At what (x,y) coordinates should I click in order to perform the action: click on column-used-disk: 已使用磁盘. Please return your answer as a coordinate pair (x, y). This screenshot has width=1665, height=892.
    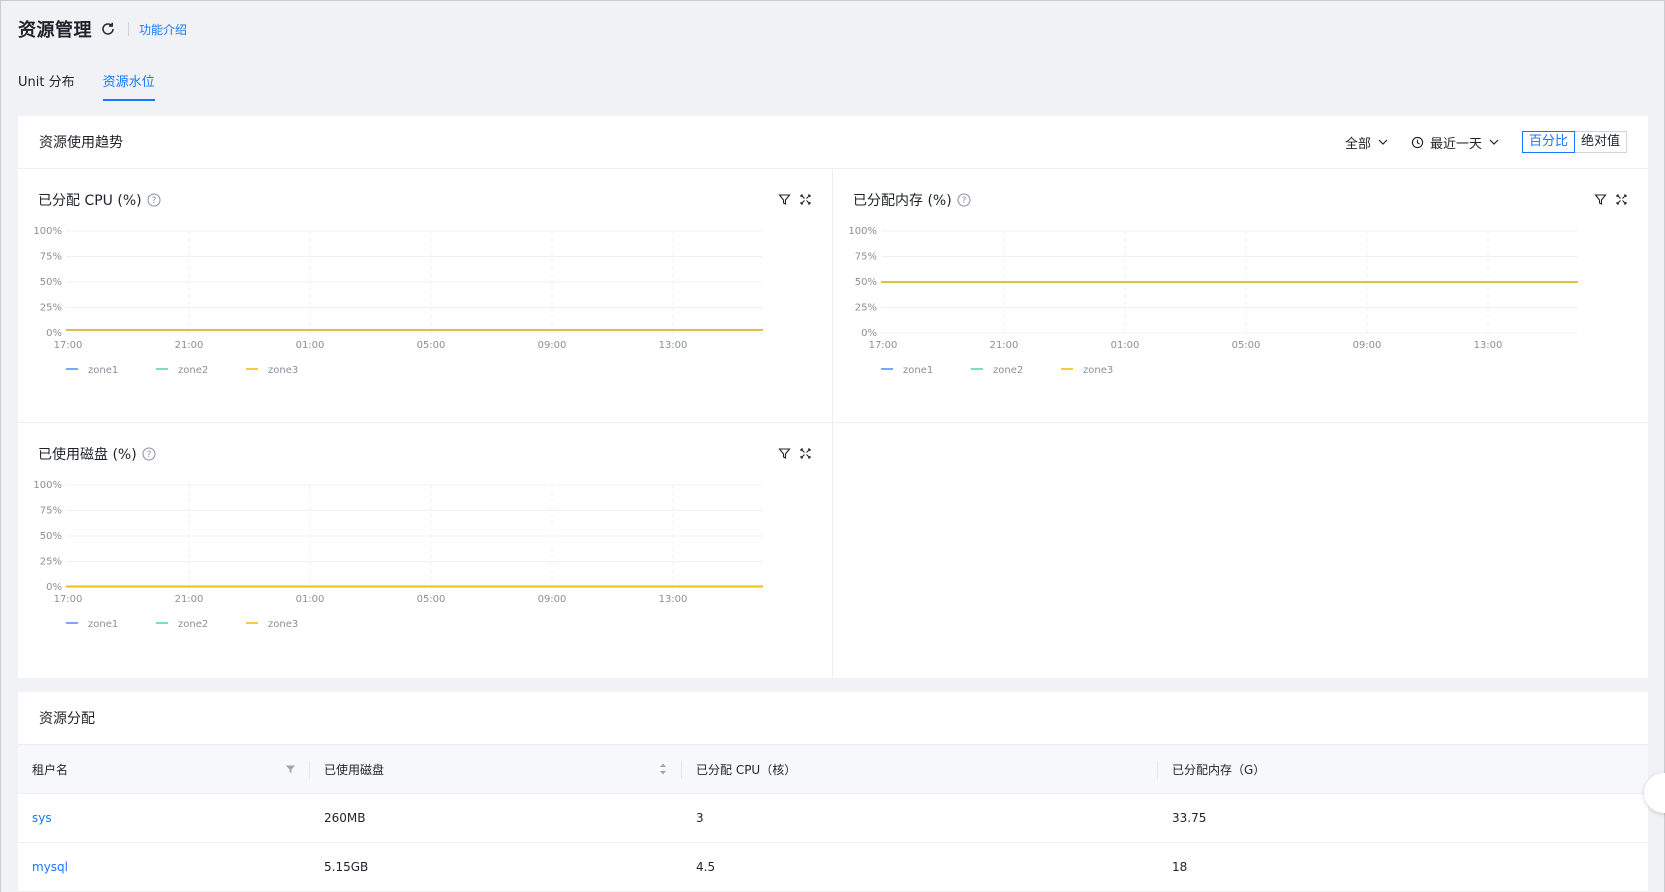
    Looking at the image, I should click on (496, 769).